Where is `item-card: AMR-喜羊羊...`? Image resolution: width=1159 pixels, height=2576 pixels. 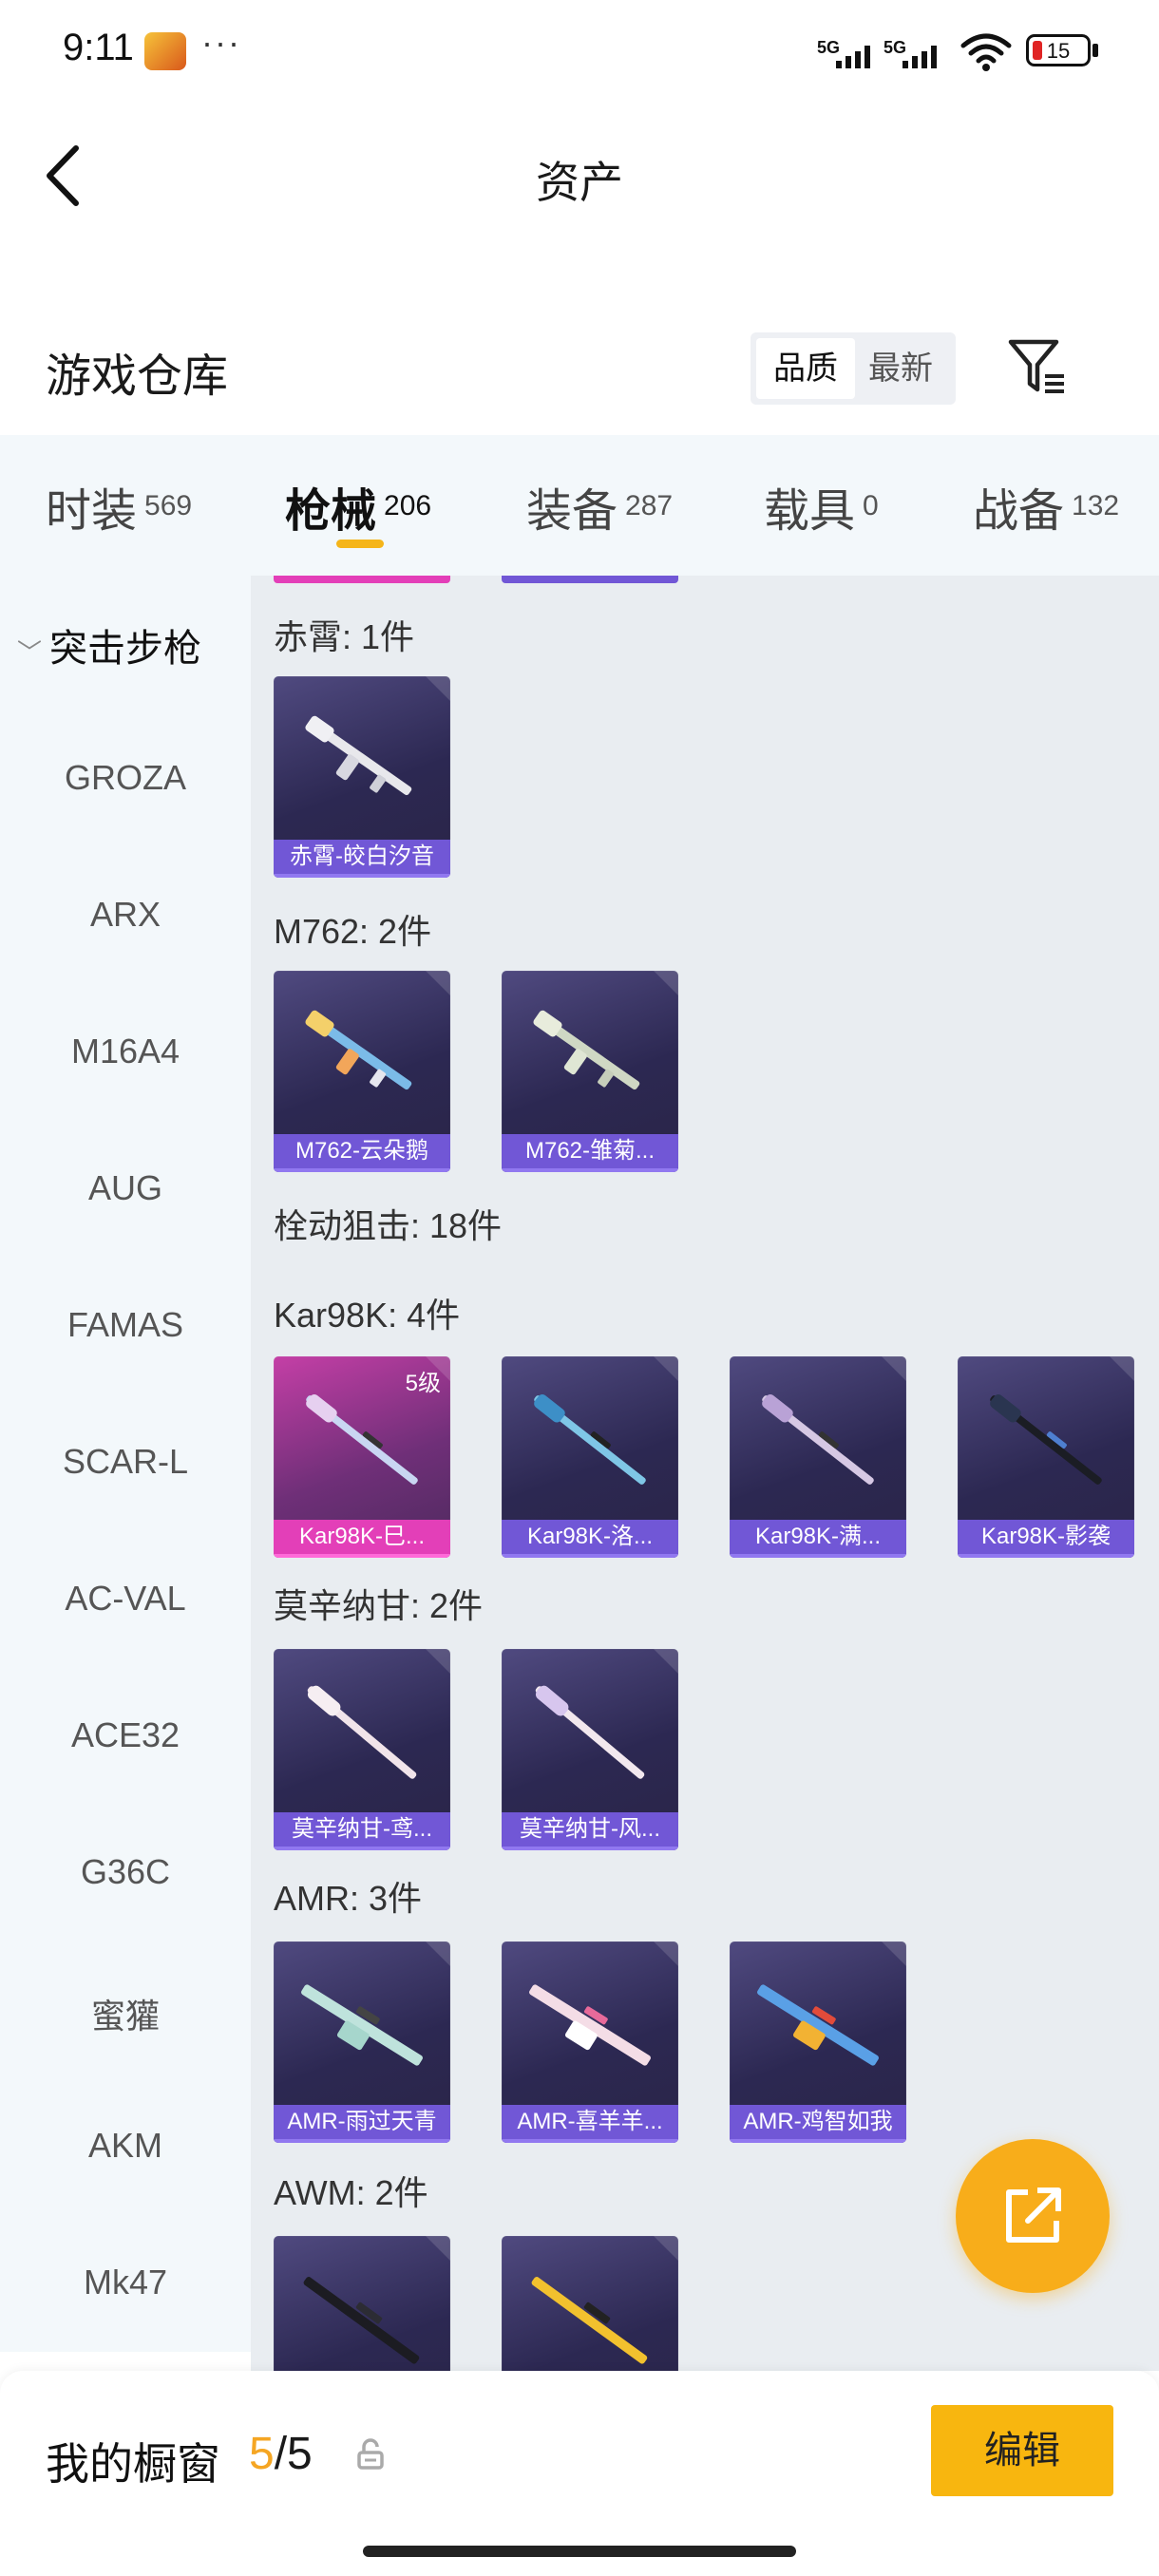 item-card: AMR-喜羊羊... is located at coordinates (590, 2042).